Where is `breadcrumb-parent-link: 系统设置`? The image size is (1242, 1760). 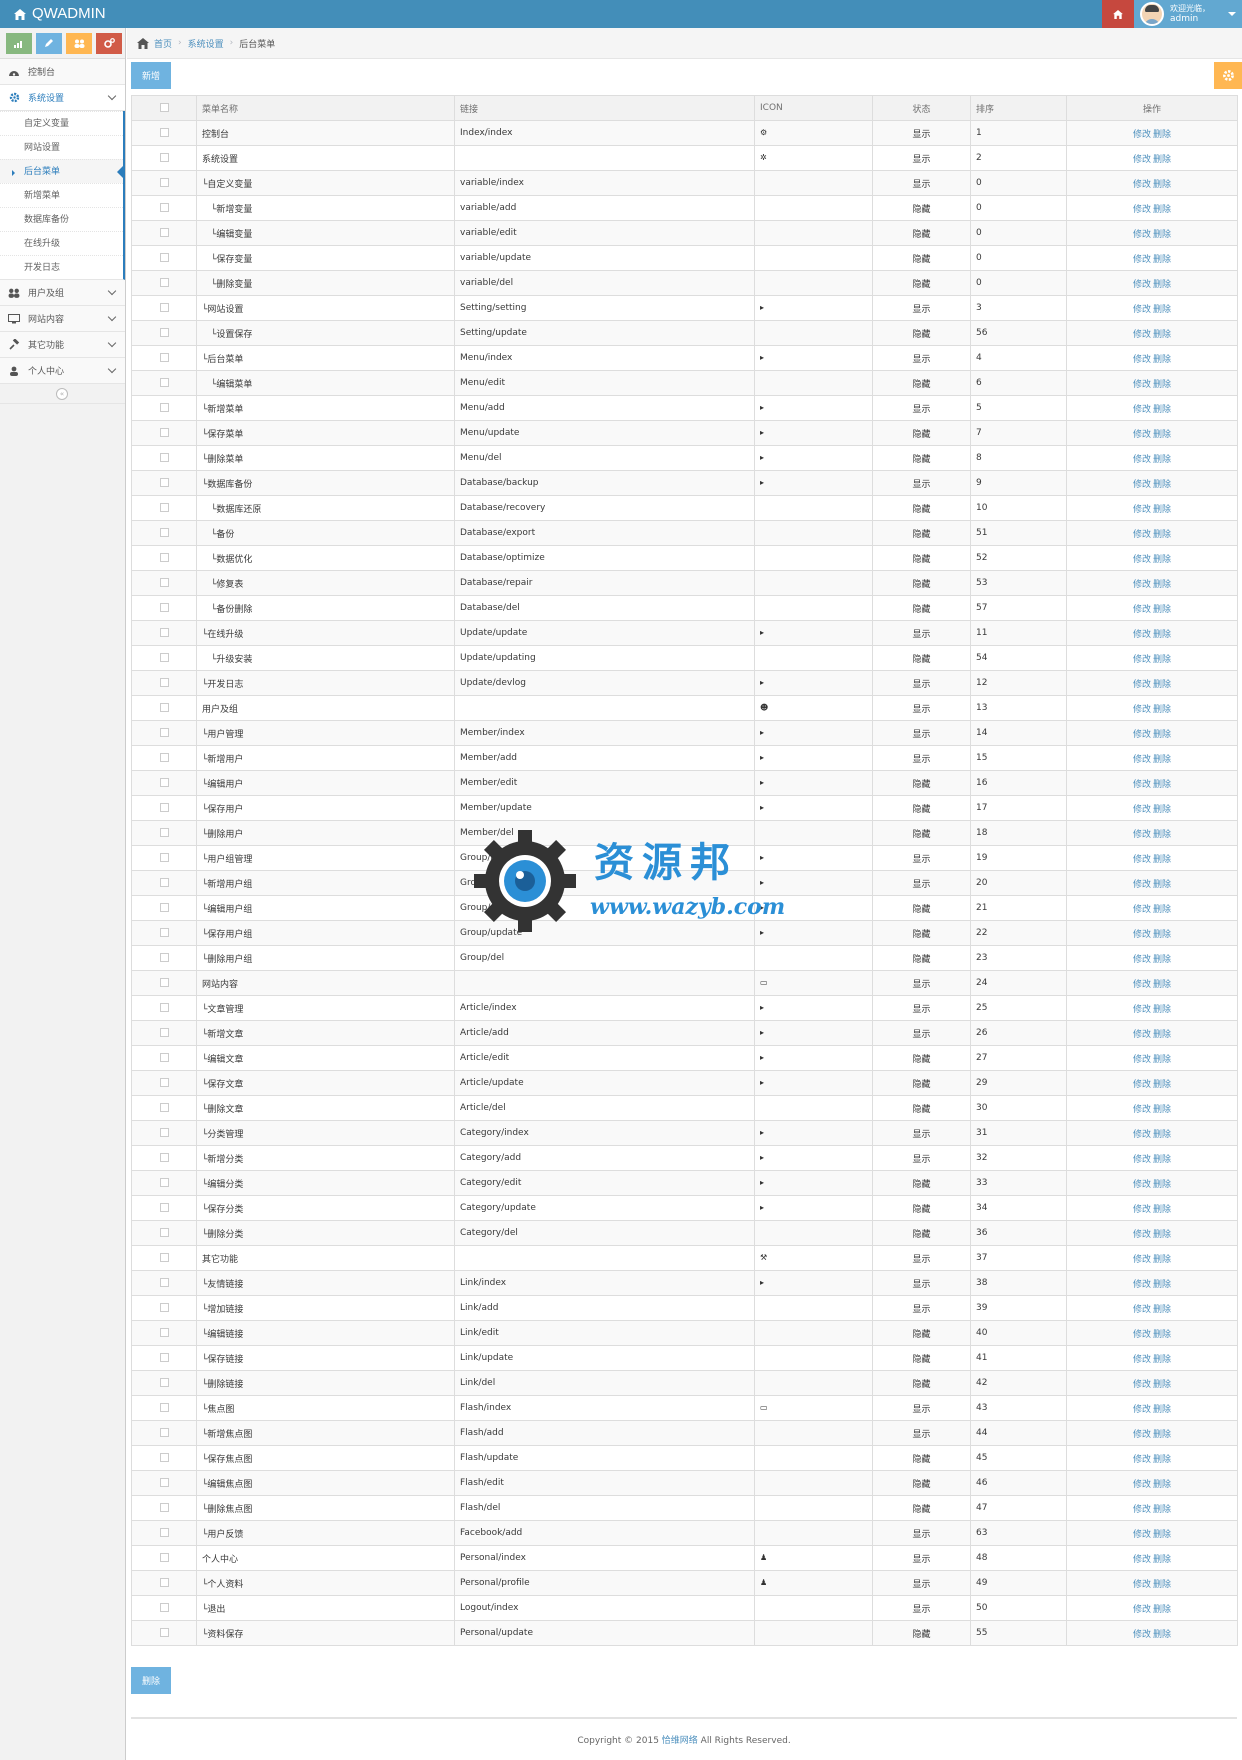
breadcrumb-parent-link: 系统设置 is located at coordinates (206, 43).